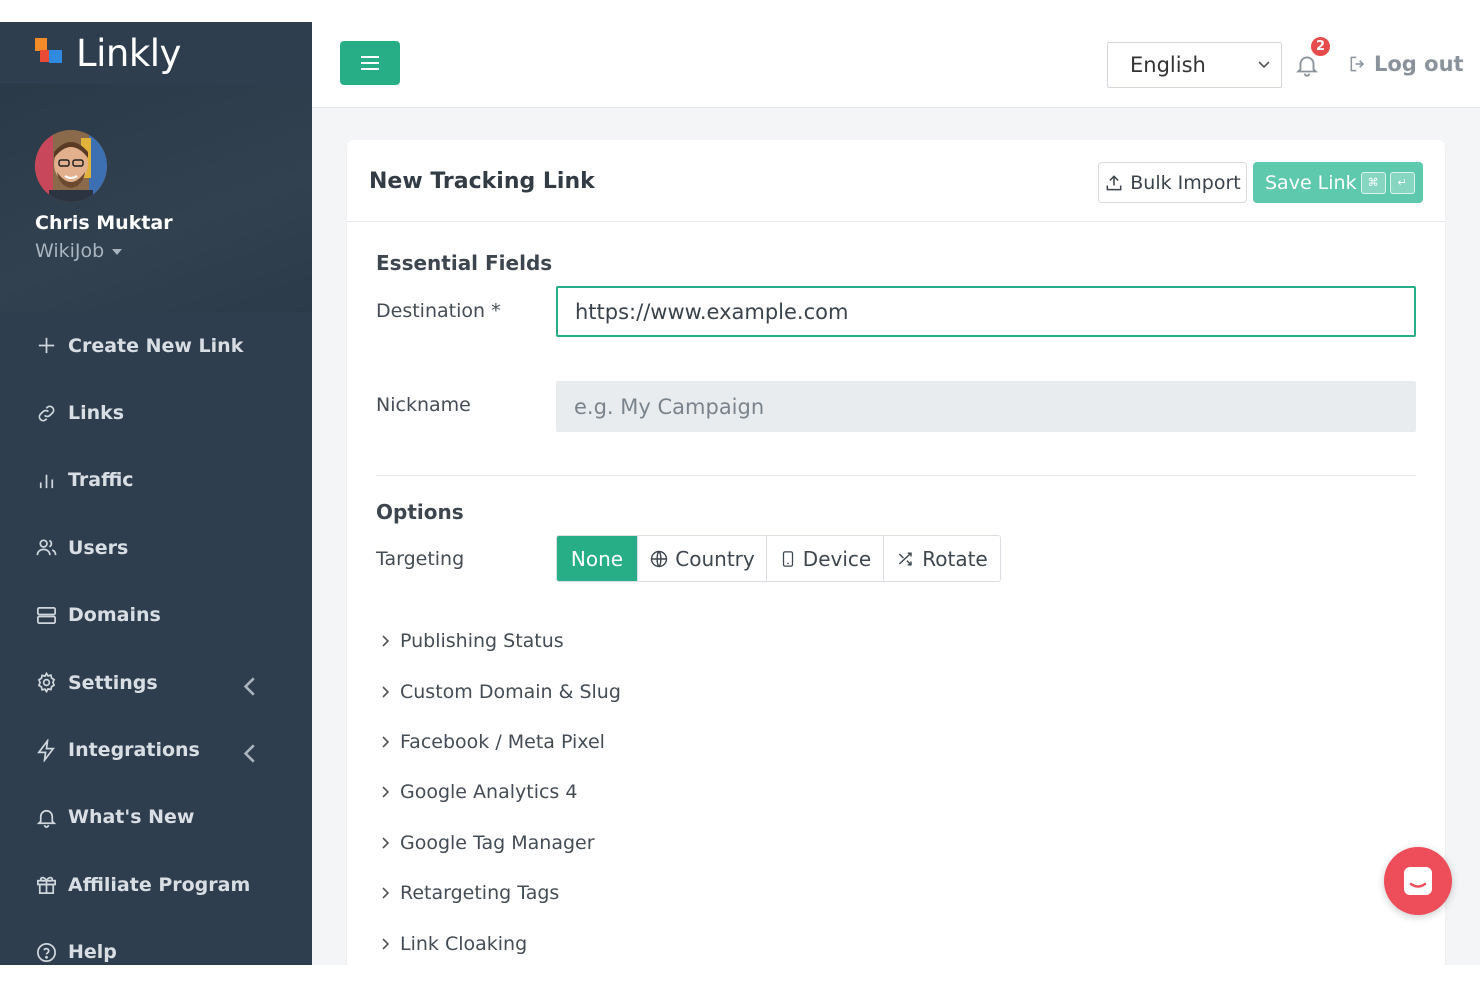 This screenshot has height=987, width=1480. What do you see at coordinates (46, 481) in the screenshot?
I see `bar-chart-icon` at bounding box center [46, 481].